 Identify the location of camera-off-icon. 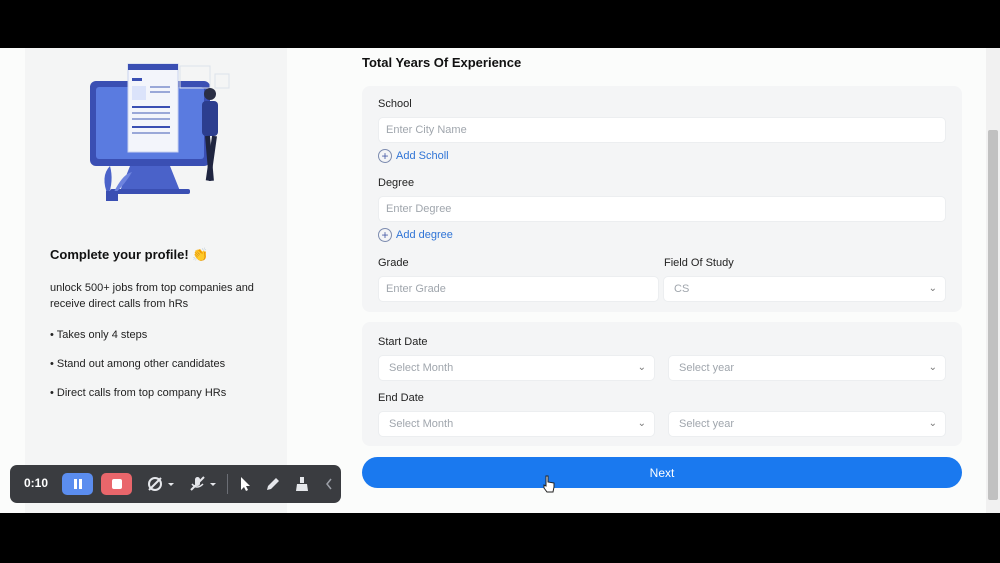
(161, 484).